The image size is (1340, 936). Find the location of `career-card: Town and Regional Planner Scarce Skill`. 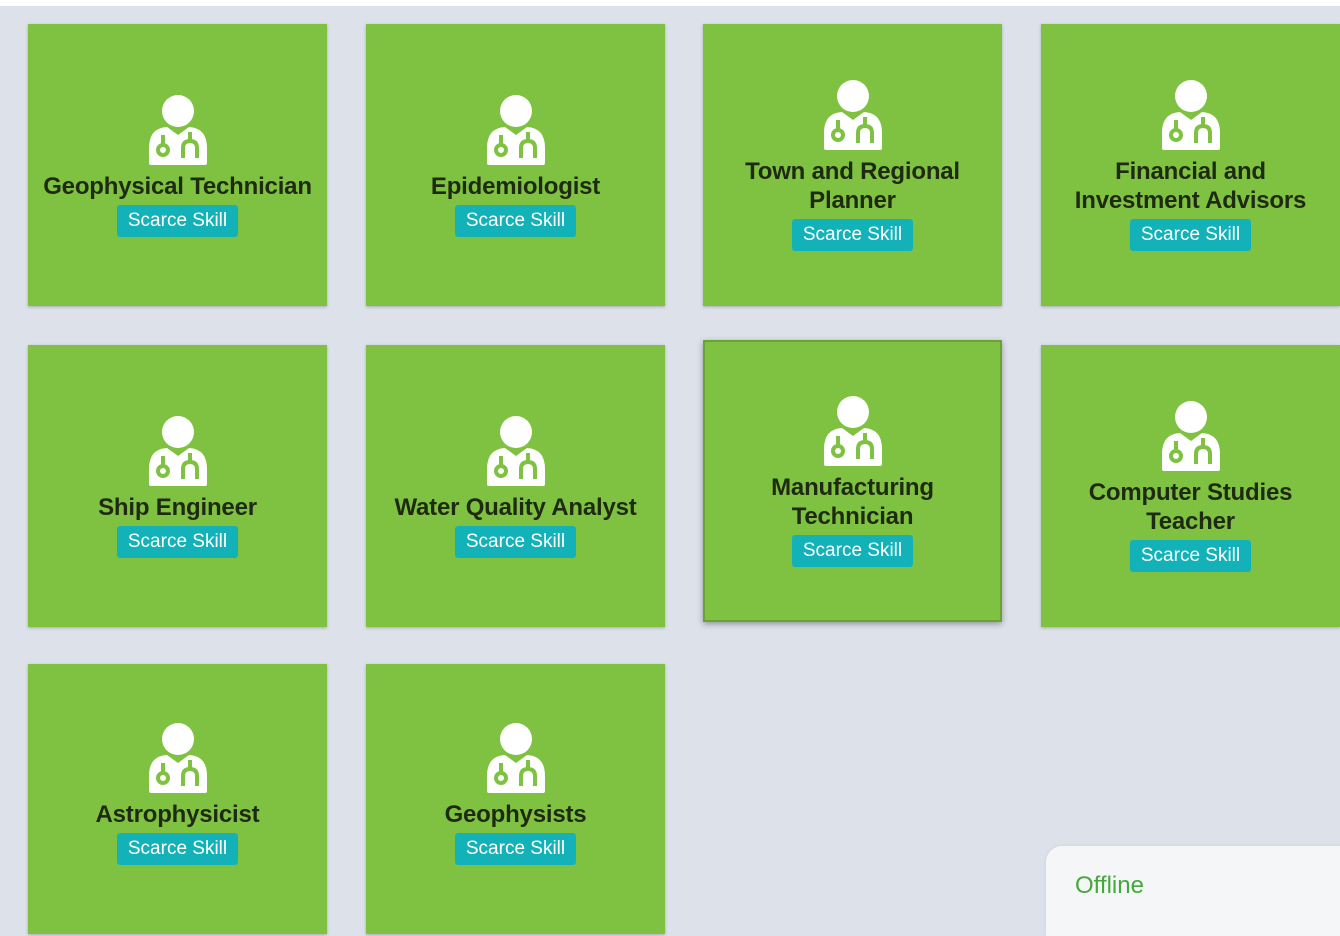

career-card: Town and Regional Planner Scarce Skill is located at coordinates (852, 165).